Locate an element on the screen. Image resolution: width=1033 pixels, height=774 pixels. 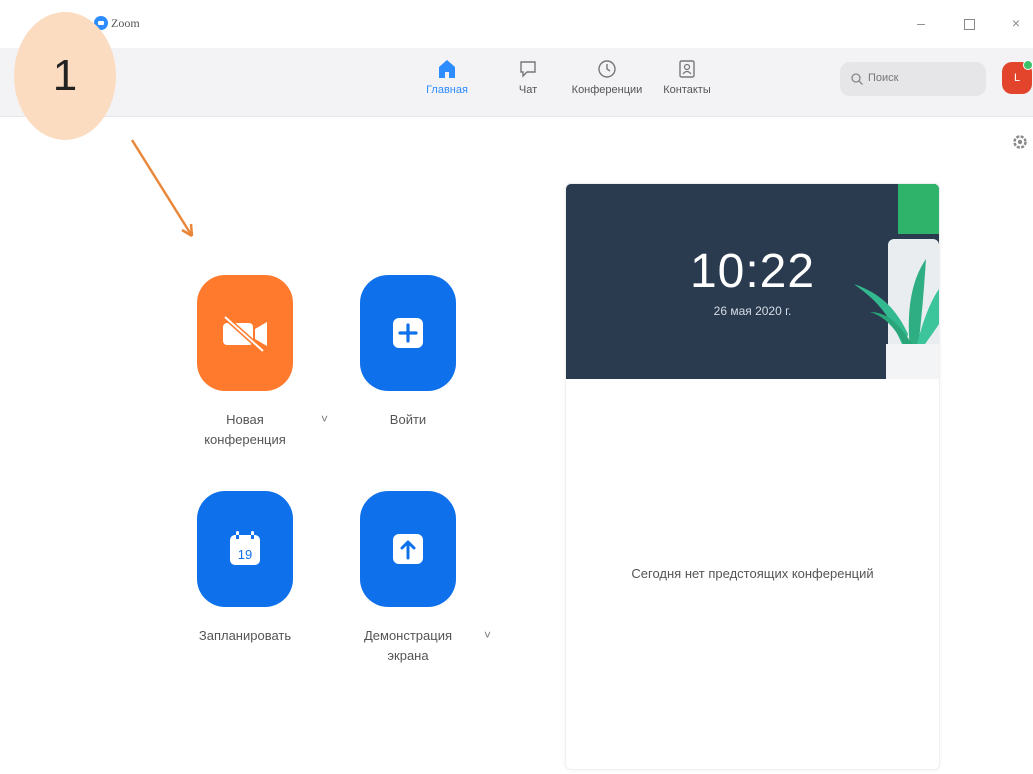
tab-contacts-label: Контакты is located at coordinates (687, 90).